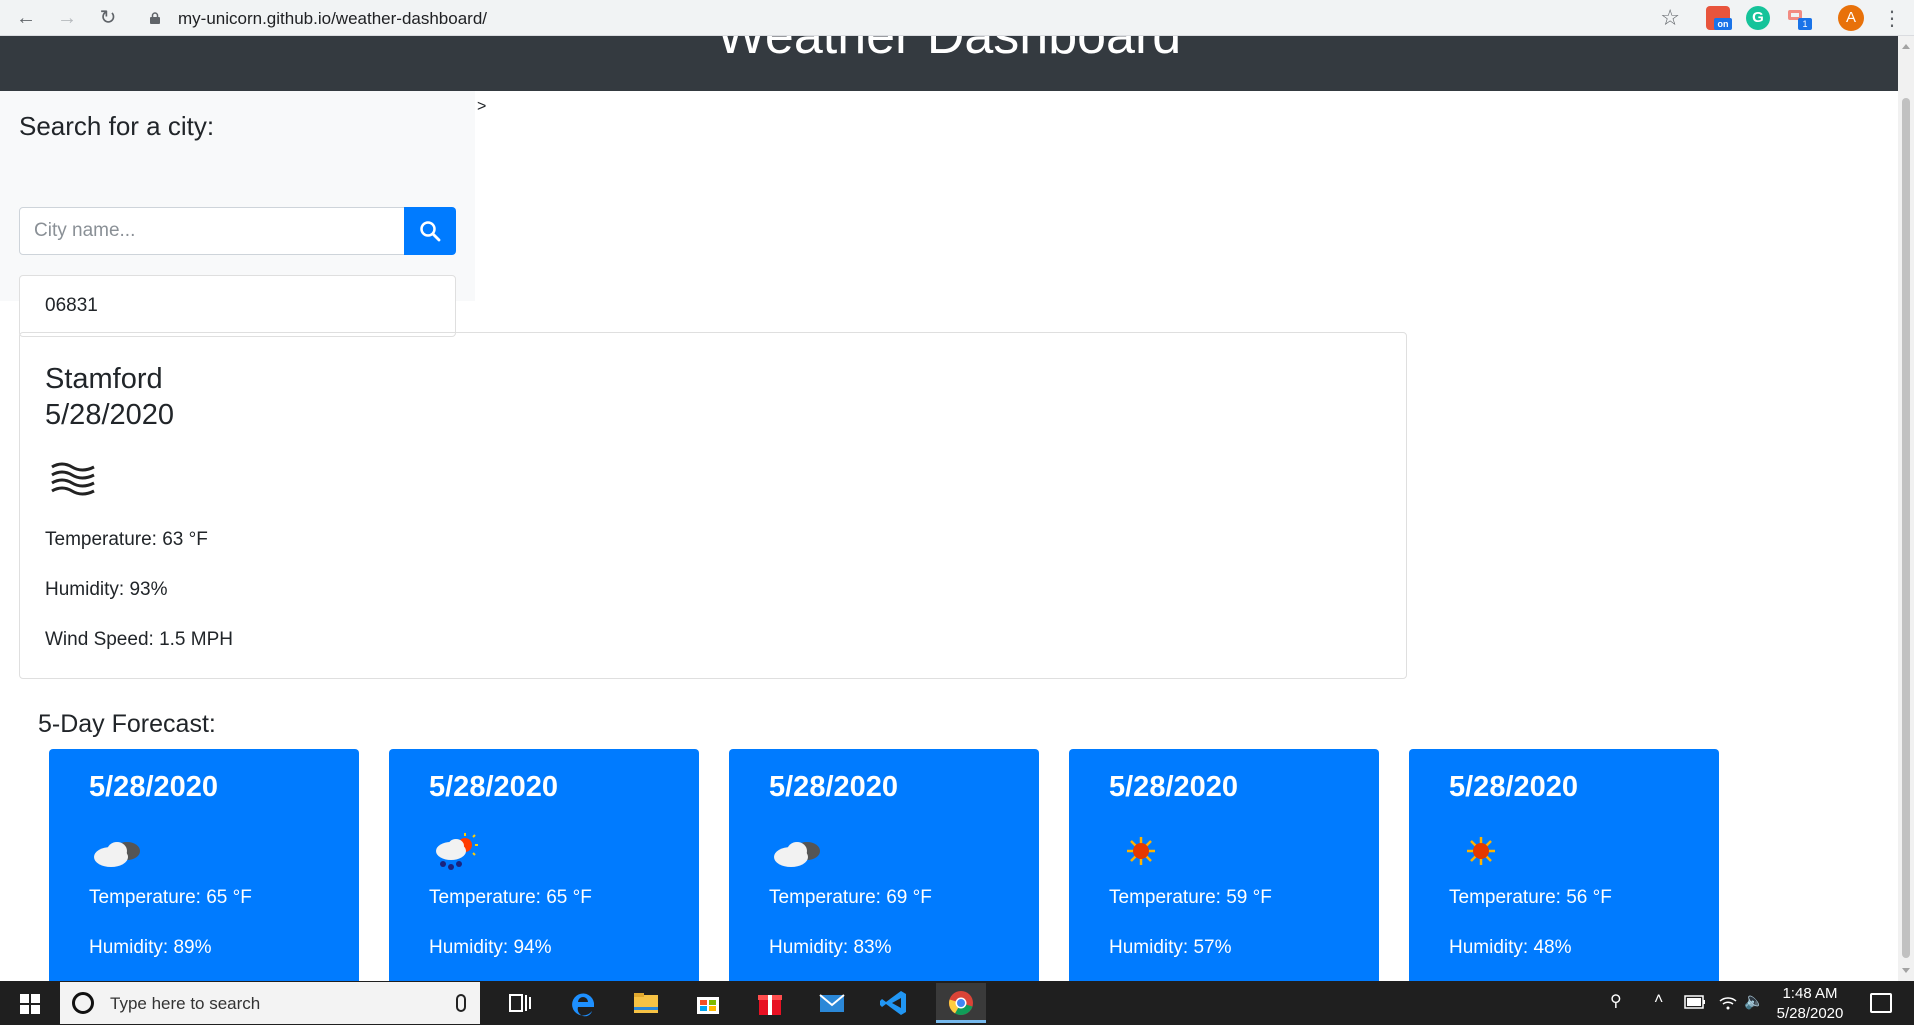 Image resolution: width=1914 pixels, height=1025 pixels. What do you see at coordinates (708, 1003) in the screenshot?
I see `store-icon` at bounding box center [708, 1003].